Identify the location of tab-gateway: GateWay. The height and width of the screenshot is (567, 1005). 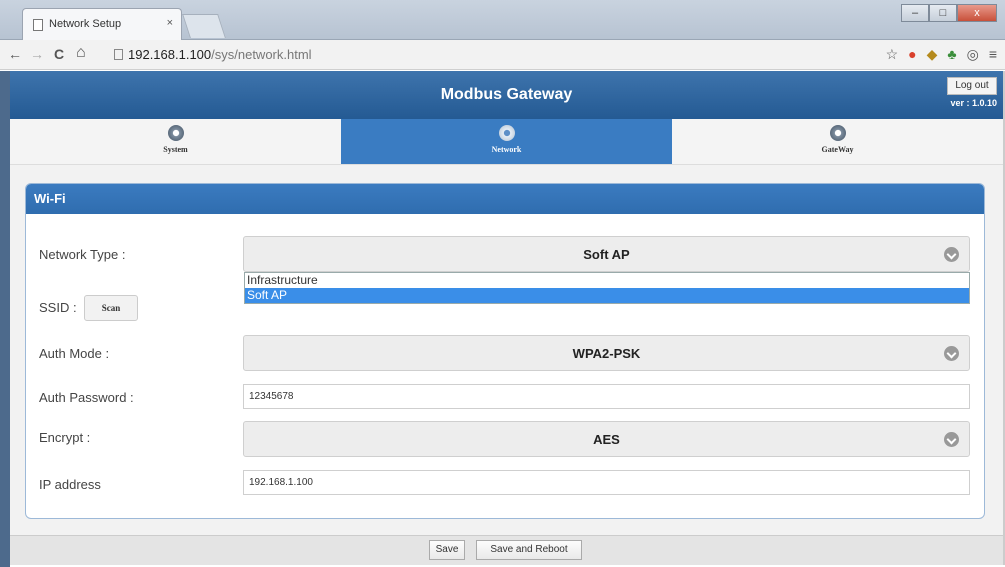
(837, 141).